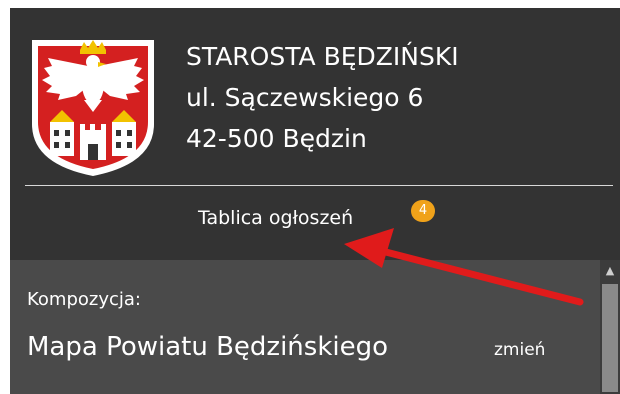 This screenshot has height=394, width=620. What do you see at coordinates (319, 185) in the screenshot?
I see `header-divider` at bounding box center [319, 185].